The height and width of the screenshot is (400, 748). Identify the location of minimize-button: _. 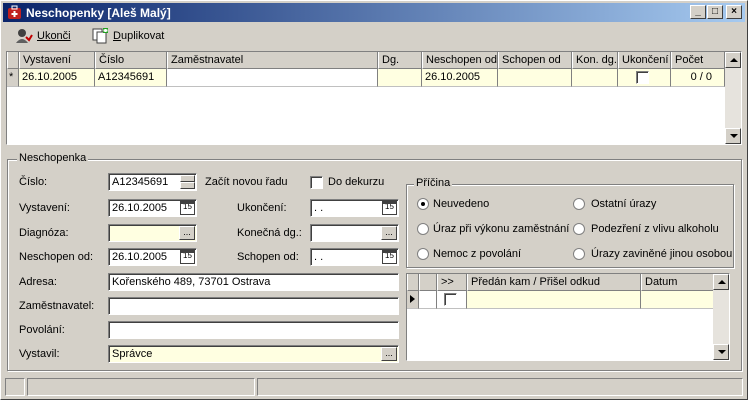
(698, 12).